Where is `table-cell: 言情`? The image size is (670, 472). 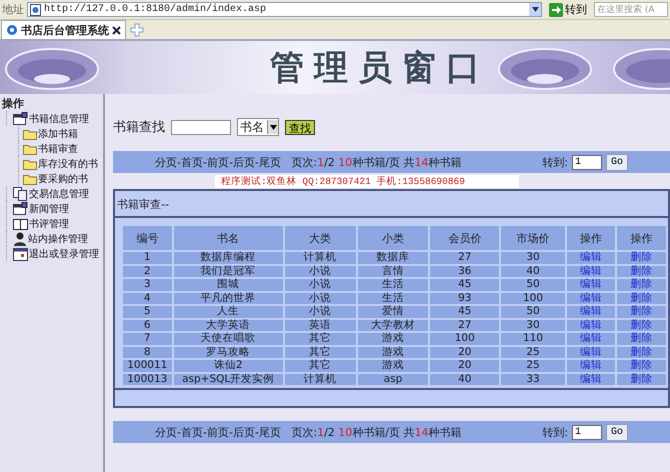
table-cell: 言情 is located at coordinates (393, 271).